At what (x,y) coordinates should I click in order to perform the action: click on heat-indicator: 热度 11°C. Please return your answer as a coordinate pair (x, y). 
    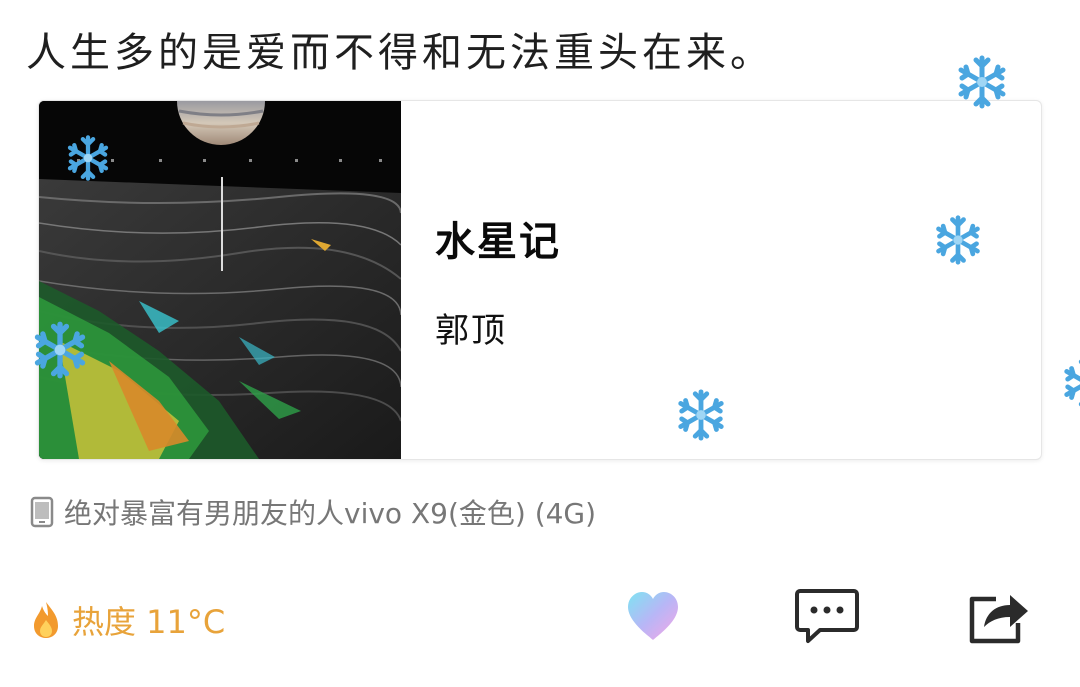
    Looking at the image, I should click on (127, 620).